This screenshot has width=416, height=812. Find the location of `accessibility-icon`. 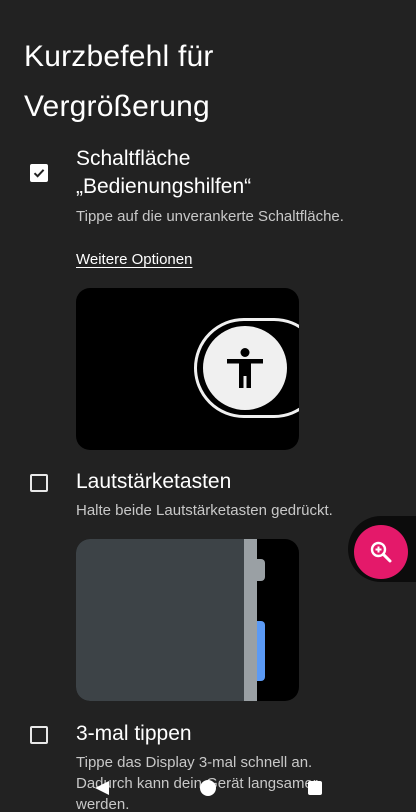

accessibility-icon is located at coordinates (245, 368).